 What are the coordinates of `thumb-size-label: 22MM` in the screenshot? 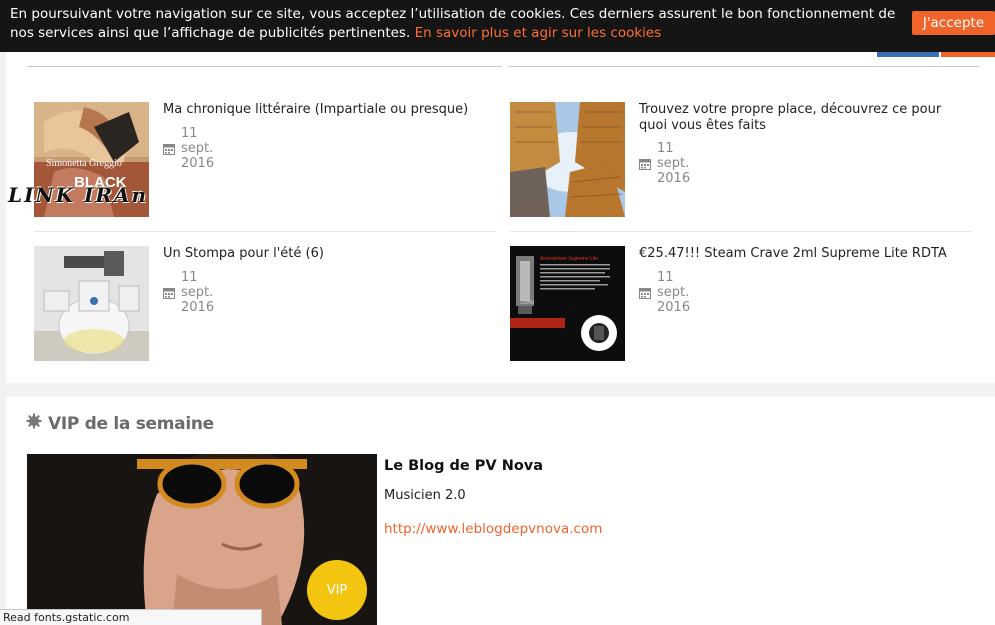 It's located at (527, 303).